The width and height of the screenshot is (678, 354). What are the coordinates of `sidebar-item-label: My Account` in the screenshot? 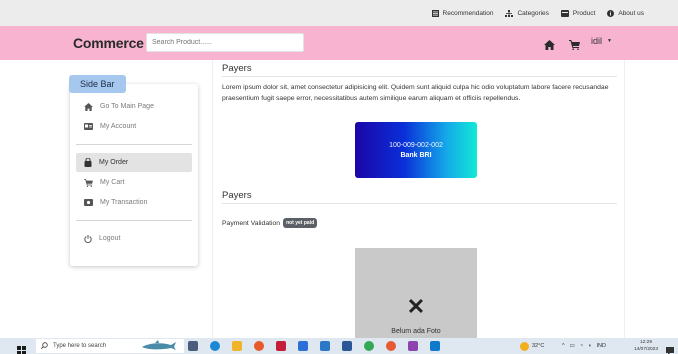 It's located at (118, 126).